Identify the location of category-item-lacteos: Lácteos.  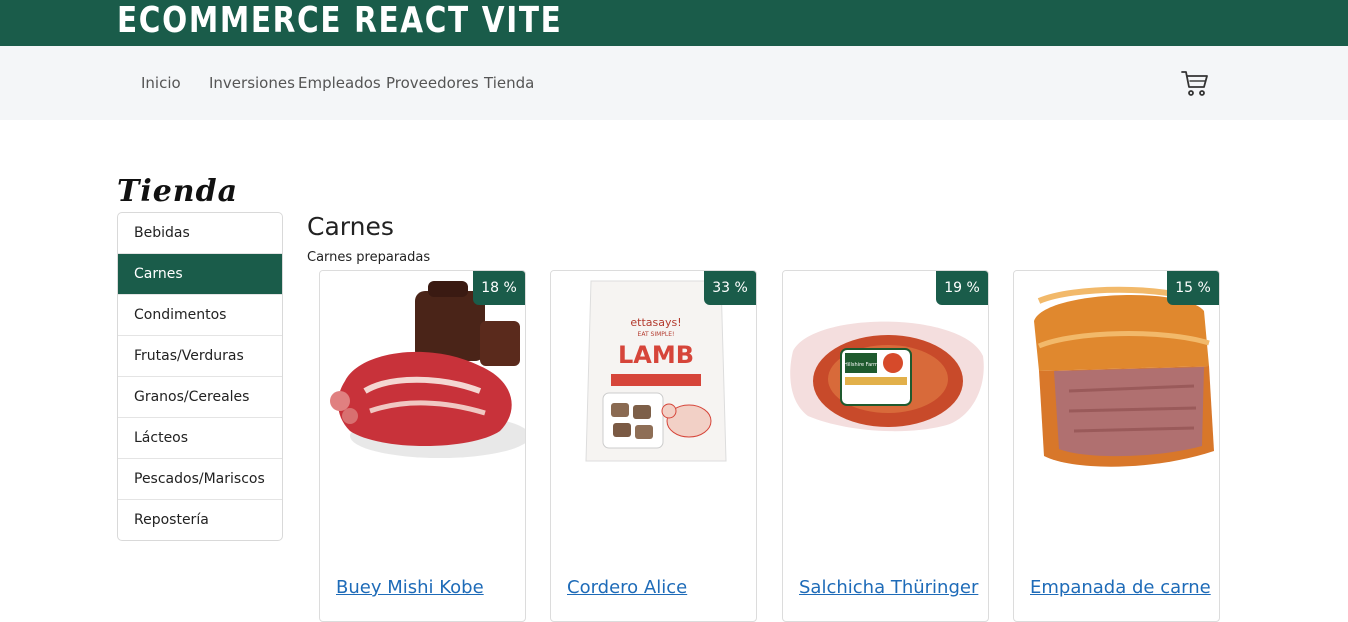
(200, 437).